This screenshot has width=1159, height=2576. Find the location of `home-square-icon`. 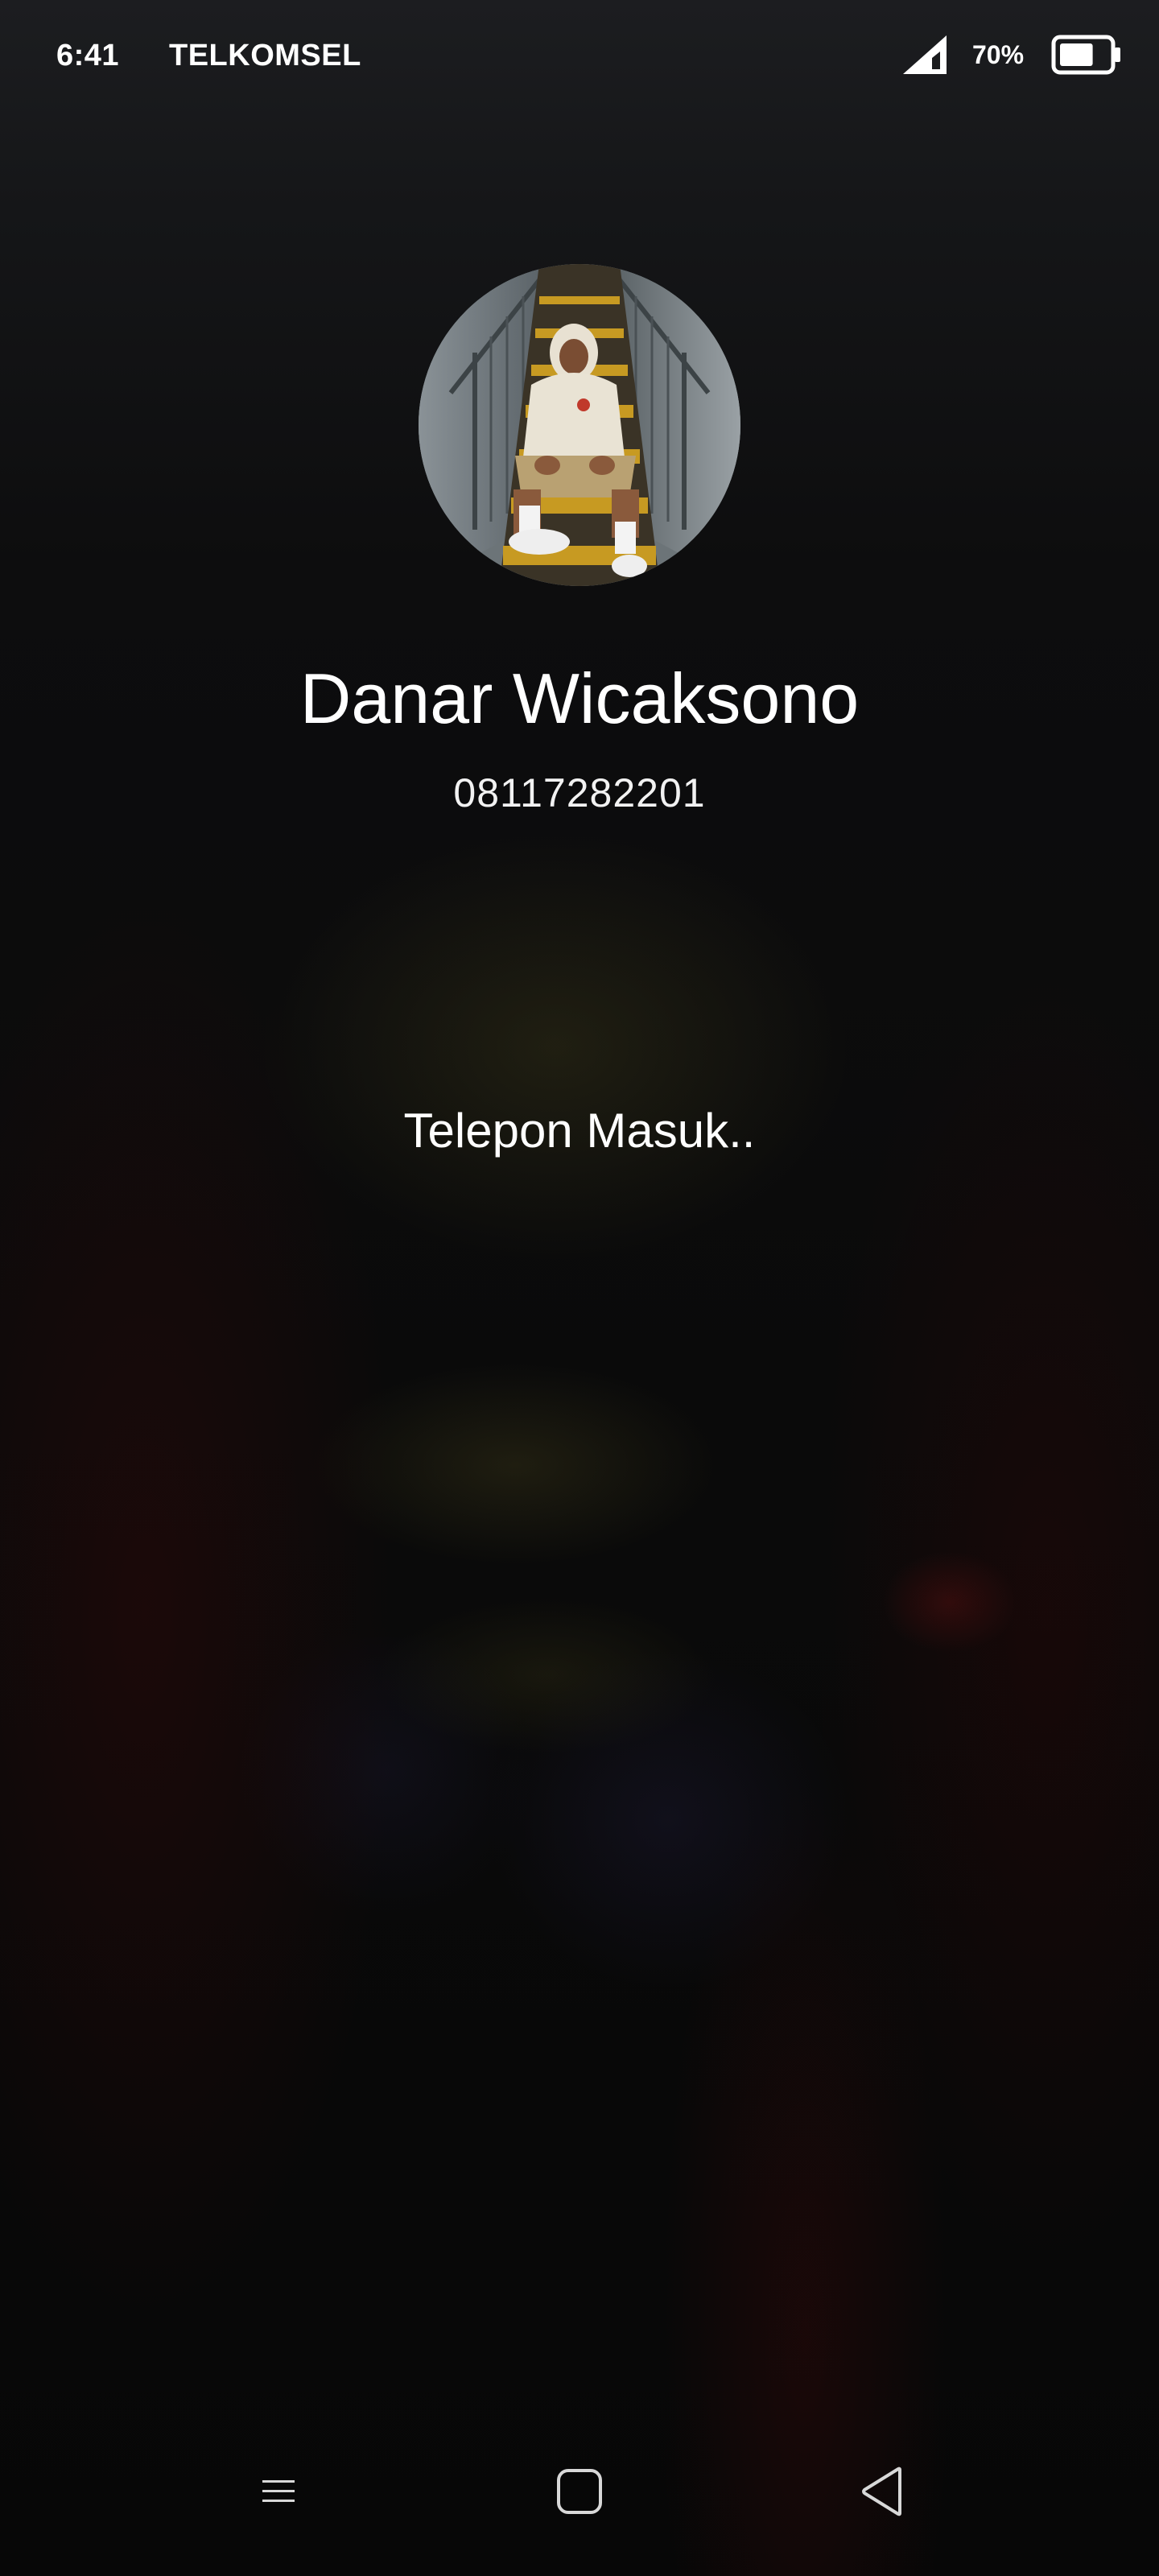

home-square-icon is located at coordinates (579, 2491).